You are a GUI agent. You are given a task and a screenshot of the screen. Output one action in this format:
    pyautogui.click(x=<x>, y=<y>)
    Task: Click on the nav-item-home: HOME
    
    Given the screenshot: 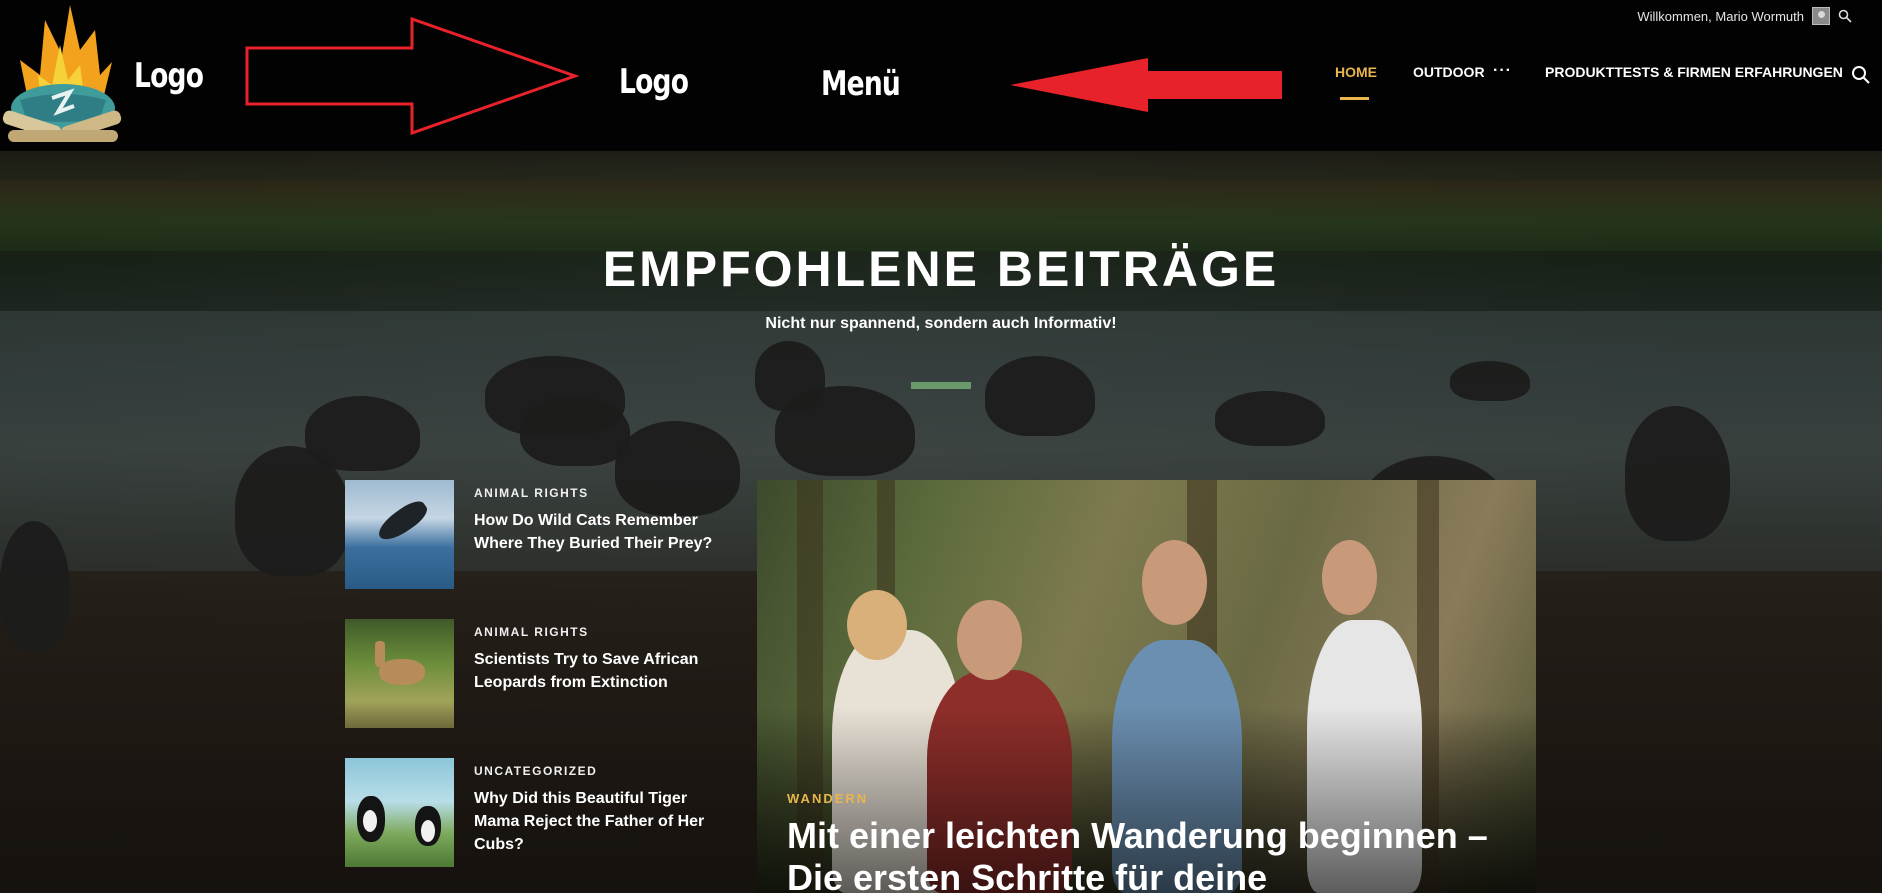 What is the action you would take?
    pyautogui.click(x=1356, y=72)
    